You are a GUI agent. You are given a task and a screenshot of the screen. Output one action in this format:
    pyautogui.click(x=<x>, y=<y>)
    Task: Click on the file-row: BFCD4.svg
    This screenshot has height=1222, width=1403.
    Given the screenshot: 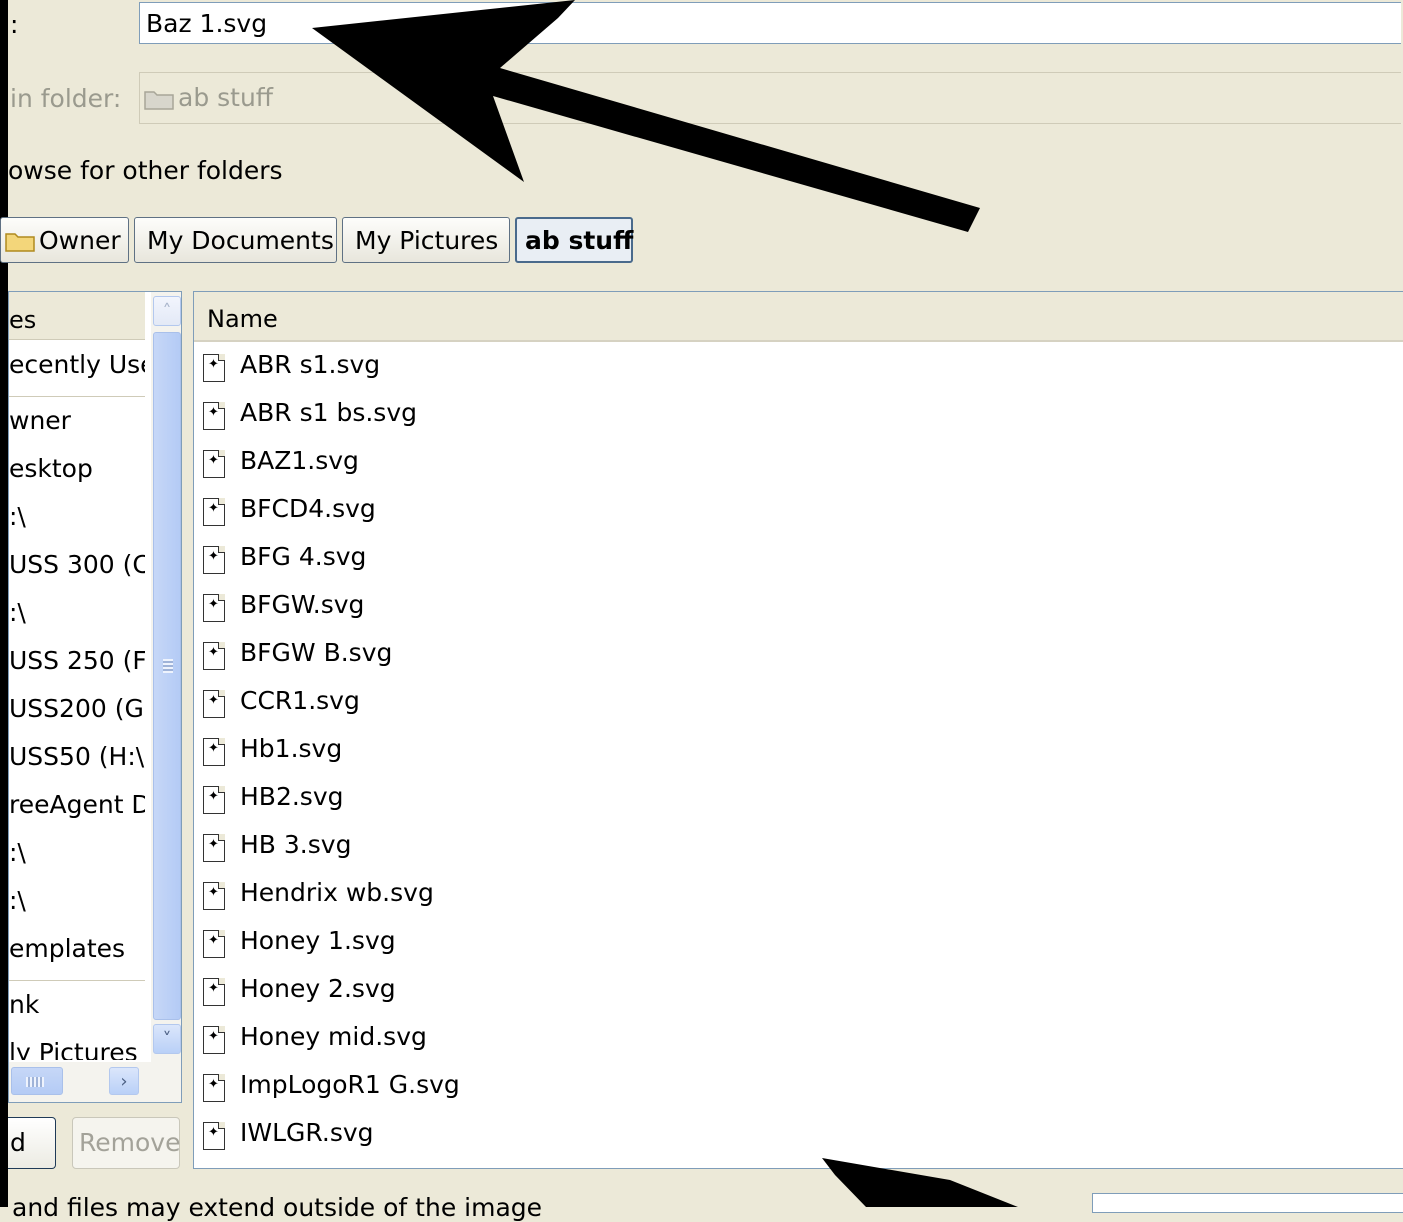 What is the action you would take?
    pyautogui.click(x=798, y=518)
    